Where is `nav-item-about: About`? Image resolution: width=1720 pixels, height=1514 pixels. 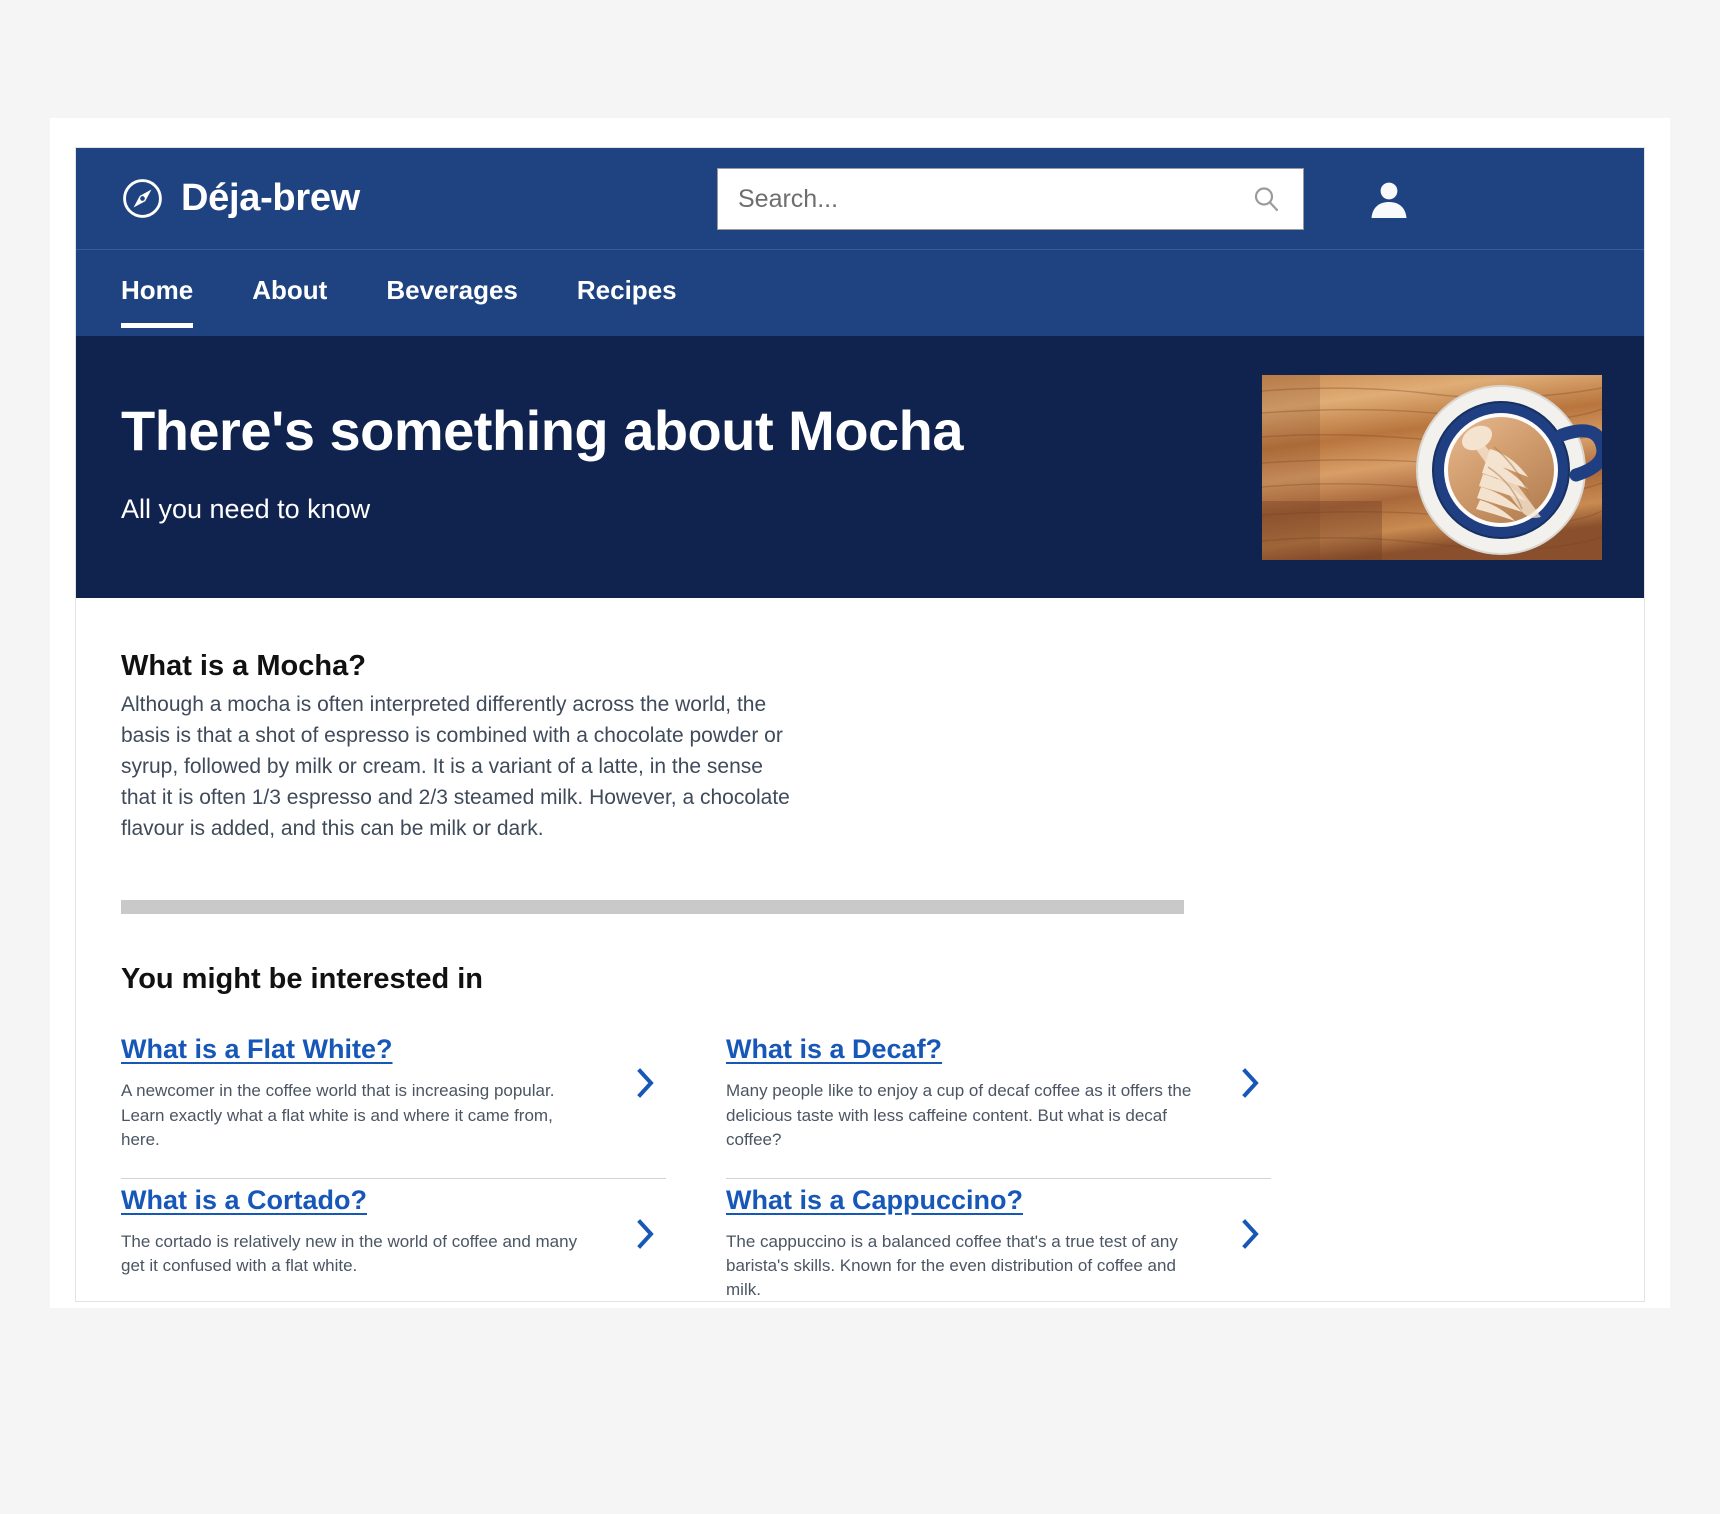
nav-item-about: About is located at coordinates (289, 293).